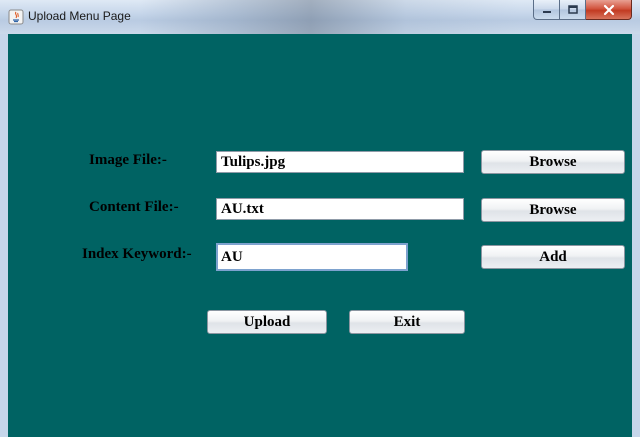 This screenshot has height=437, width=640. What do you see at coordinates (267, 322) in the screenshot?
I see `upload-button: Upload` at bounding box center [267, 322].